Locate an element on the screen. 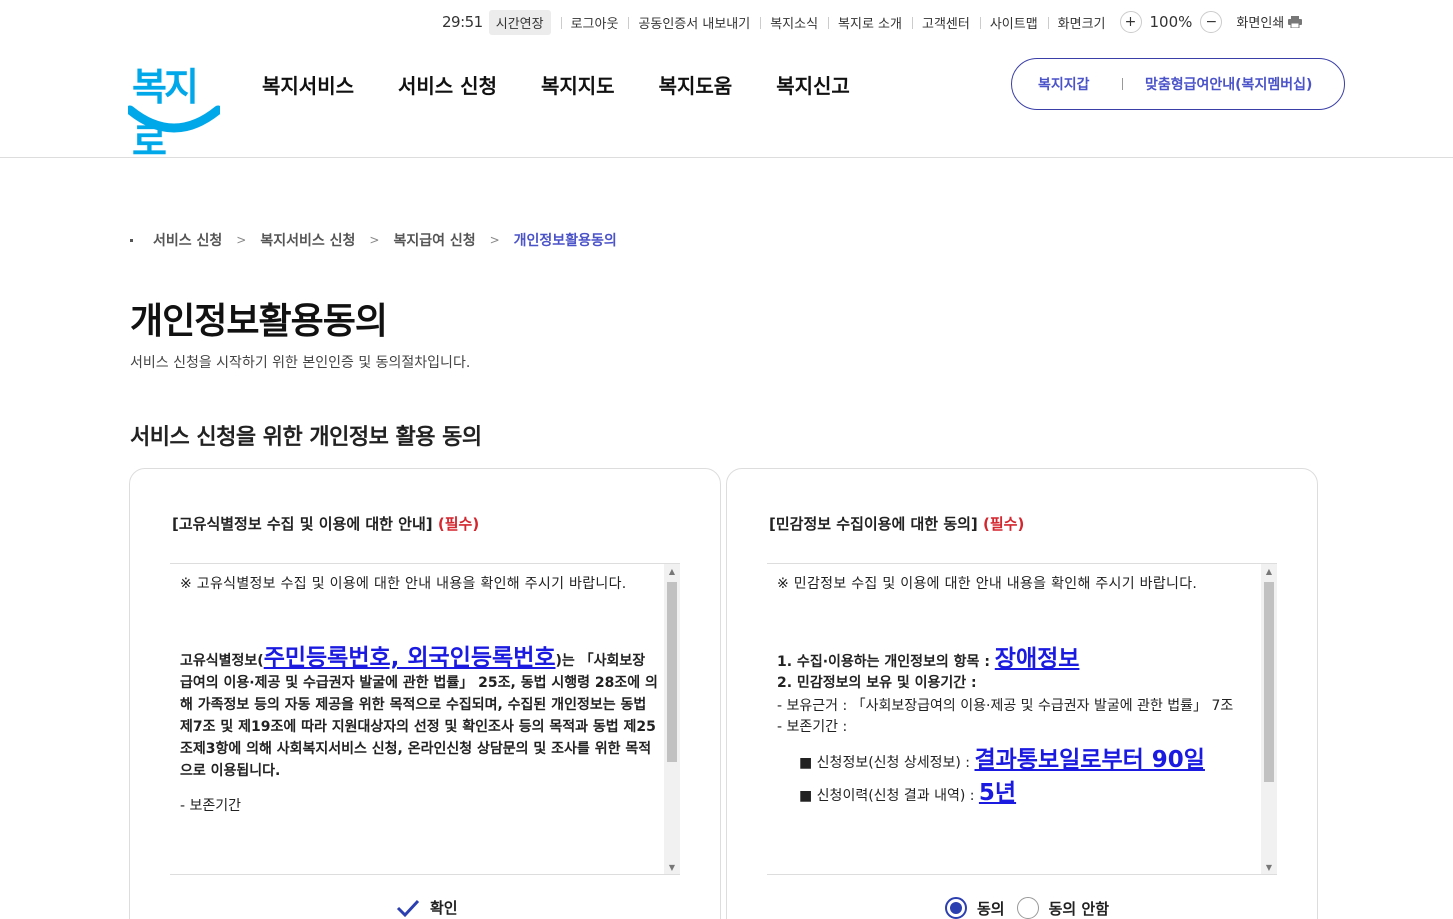 The width and height of the screenshot is (1453, 919). terms-line: ■ 신청정보(신청 상세정보) : 결과통보일로부터 90일 is located at coordinates (1016, 761).